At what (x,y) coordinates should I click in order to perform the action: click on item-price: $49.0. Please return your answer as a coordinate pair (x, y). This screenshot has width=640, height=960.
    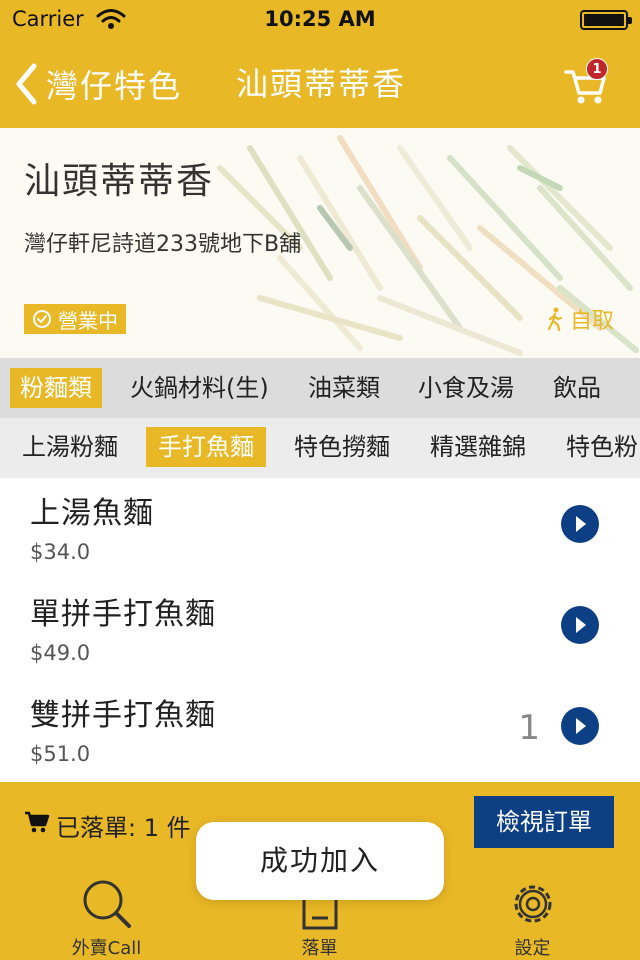
    Looking at the image, I should click on (60, 653).